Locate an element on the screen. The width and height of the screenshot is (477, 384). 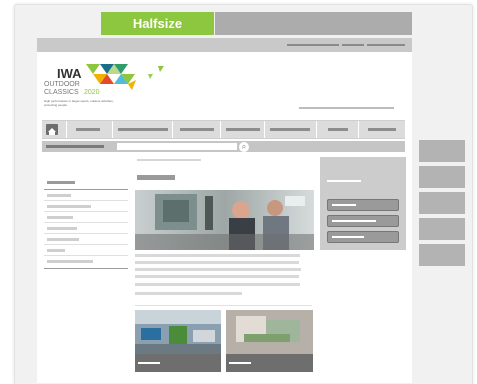
hero-image is located at coordinates (224, 220).